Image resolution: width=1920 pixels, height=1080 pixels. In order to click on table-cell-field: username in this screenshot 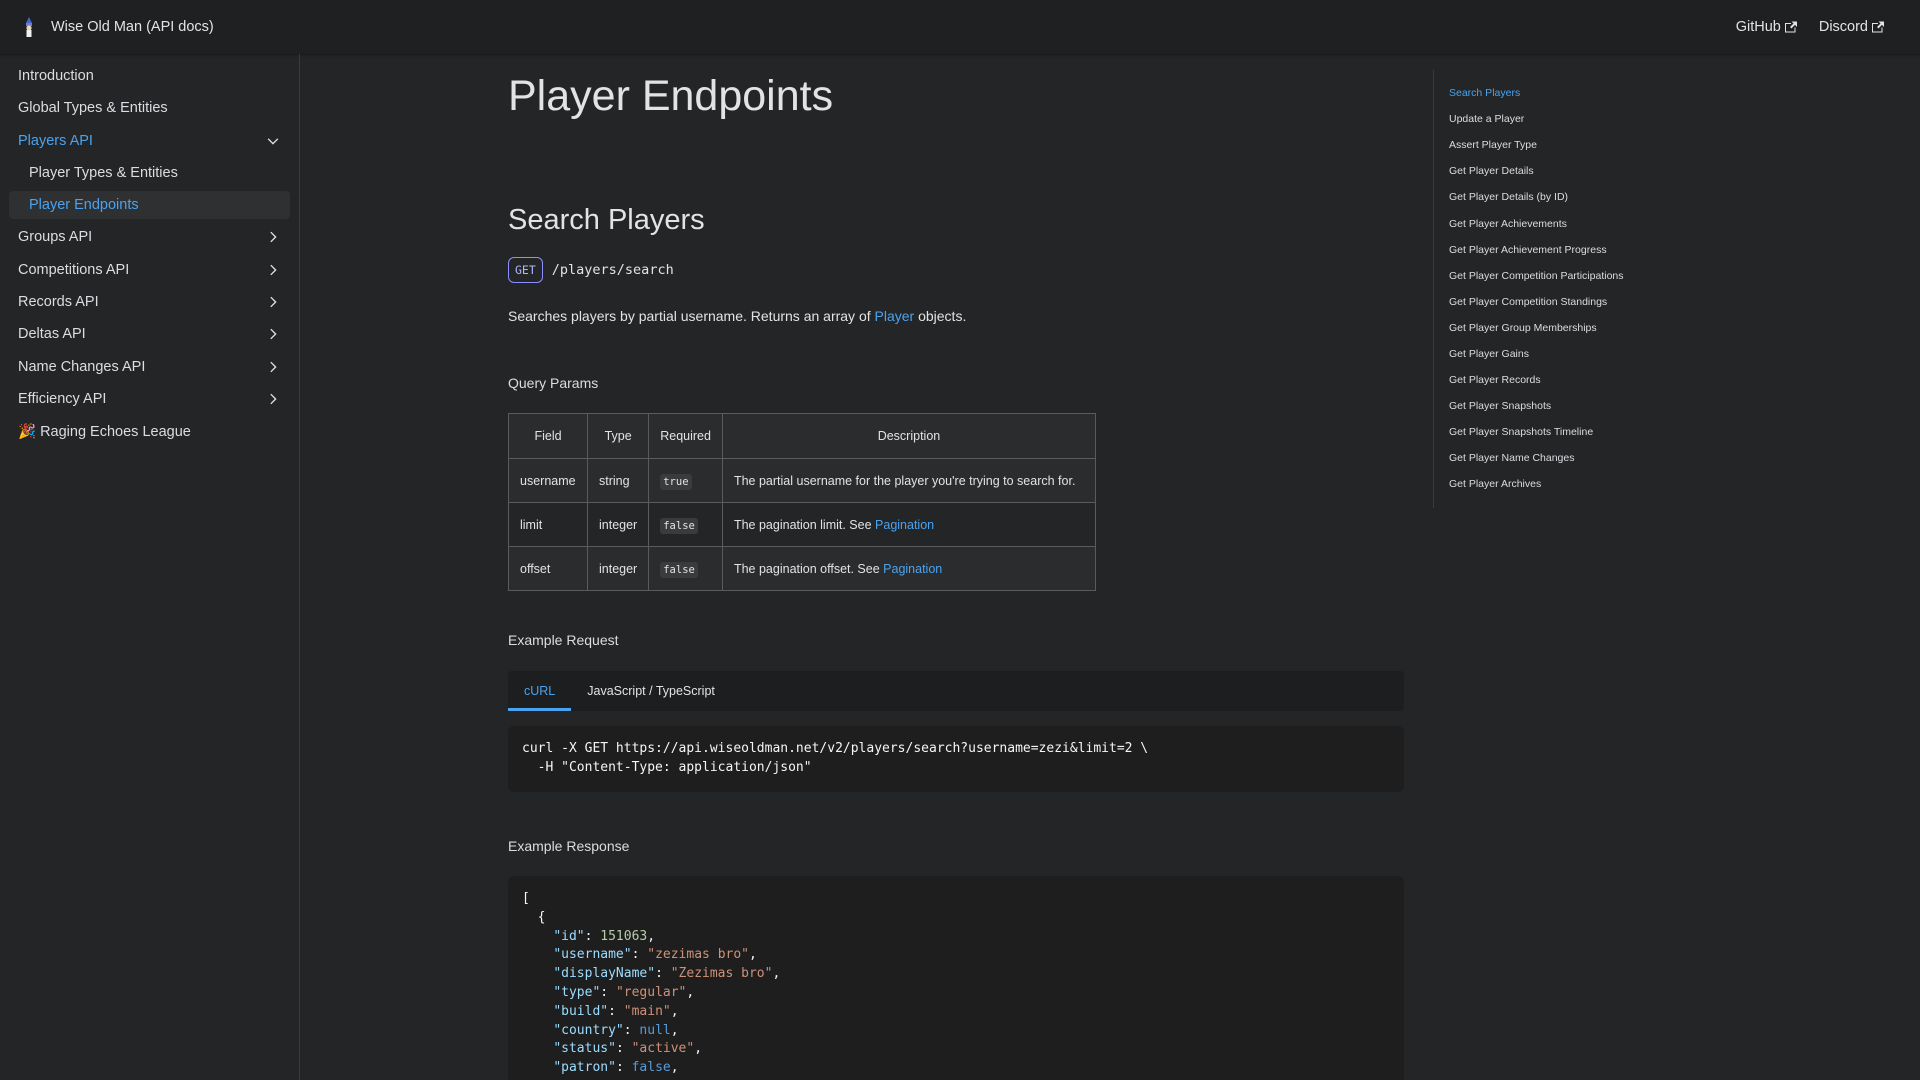, I will do `click(548, 480)`.